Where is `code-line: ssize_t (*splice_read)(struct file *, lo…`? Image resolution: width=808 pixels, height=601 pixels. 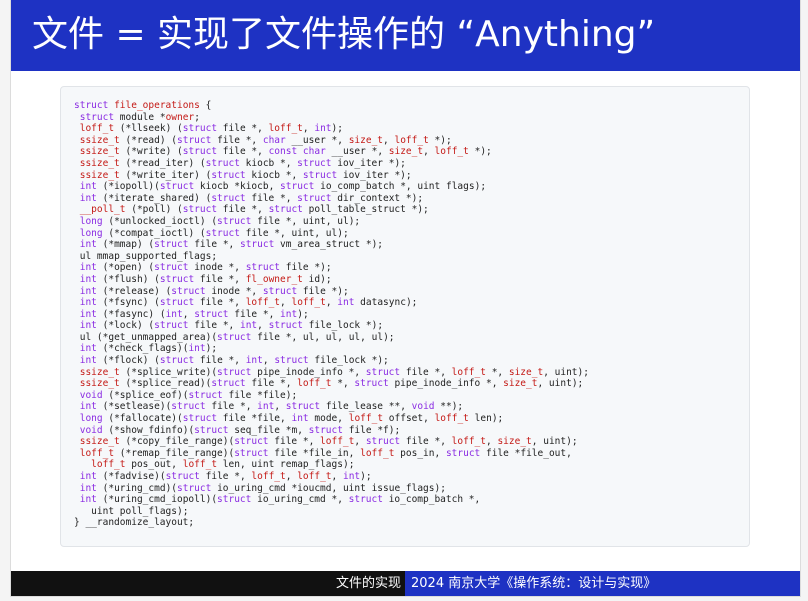 code-line: ssize_t (*splice_read)(struct file *, lo… is located at coordinates (331, 384).